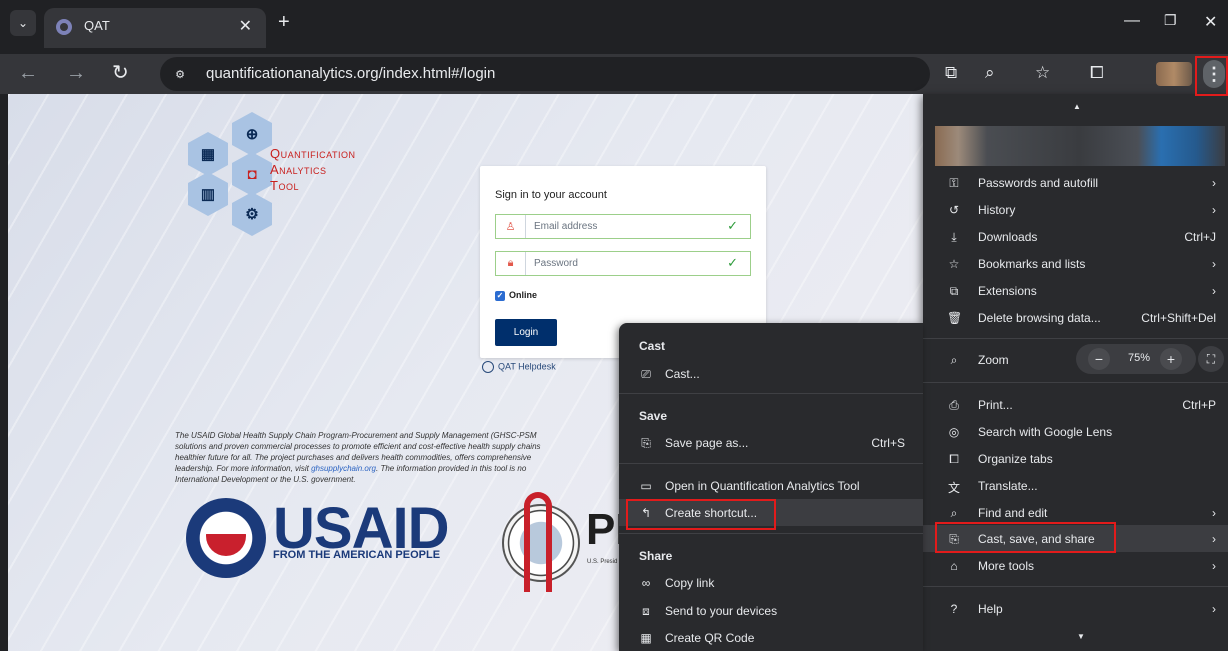  I want to click on submenu-label: Create QR Code, so click(710, 638).